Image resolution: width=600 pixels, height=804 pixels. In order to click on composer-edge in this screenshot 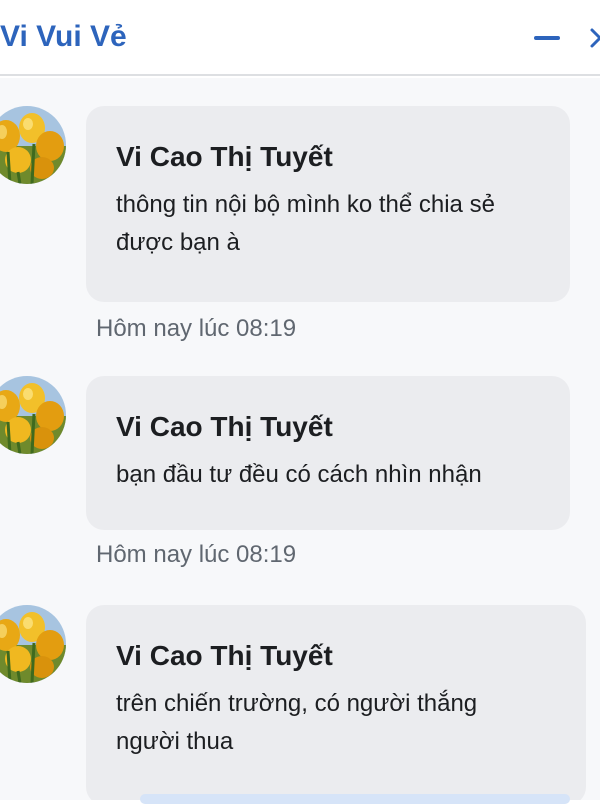, I will do `click(355, 799)`.